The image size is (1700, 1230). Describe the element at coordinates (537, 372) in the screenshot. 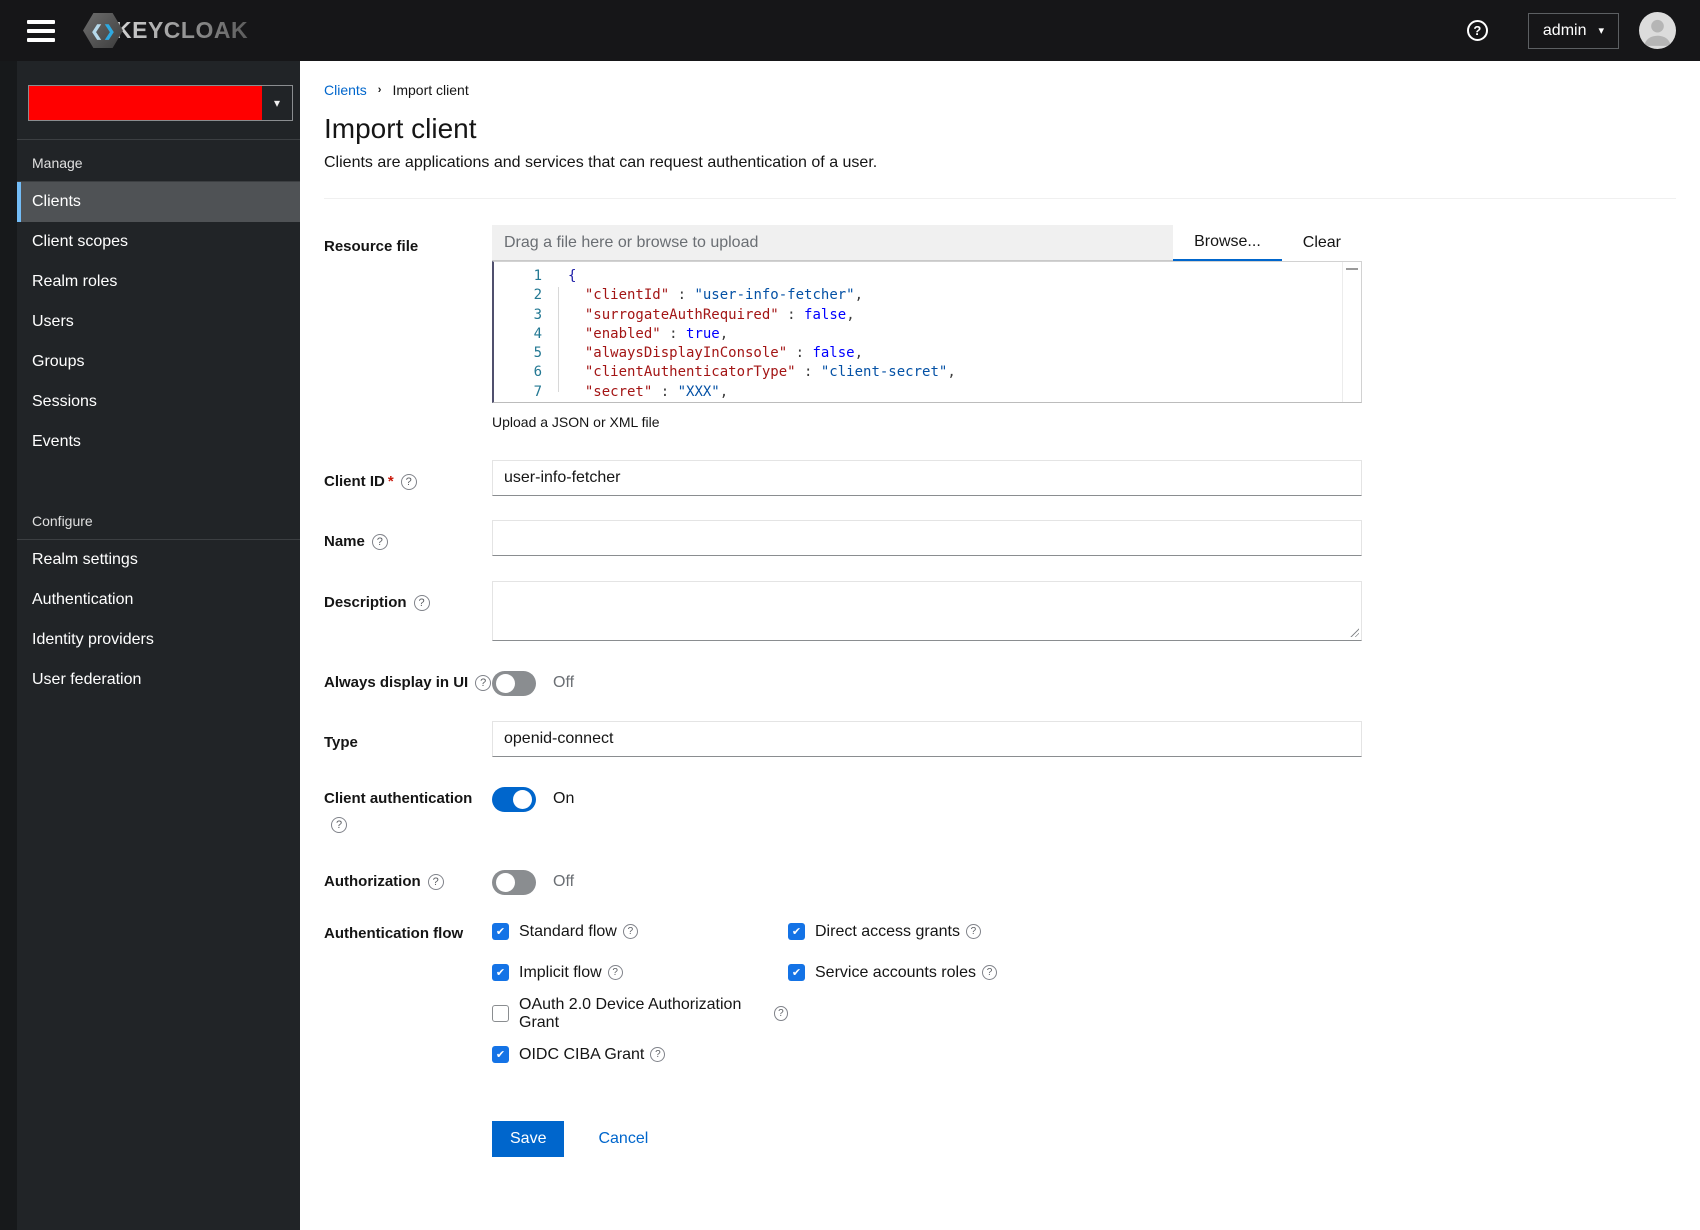

I see `line-number: 6` at that location.